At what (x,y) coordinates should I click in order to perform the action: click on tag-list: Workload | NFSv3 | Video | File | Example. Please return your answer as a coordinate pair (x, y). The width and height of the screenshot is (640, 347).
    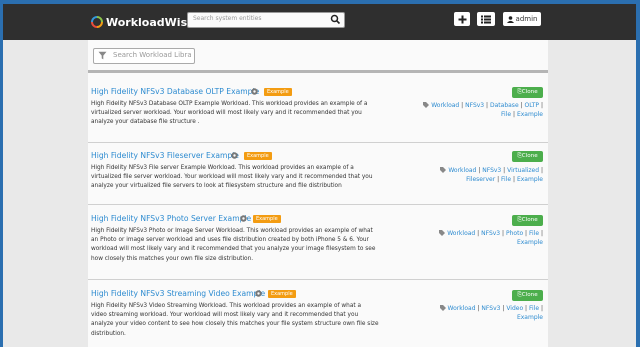
    Looking at the image, I should click on (473, 313).